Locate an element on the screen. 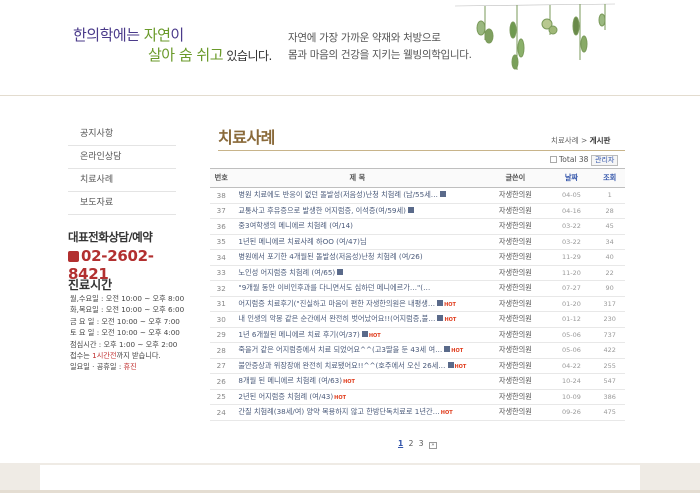  row-date: 10-24 is located at coordinates (571, 381).